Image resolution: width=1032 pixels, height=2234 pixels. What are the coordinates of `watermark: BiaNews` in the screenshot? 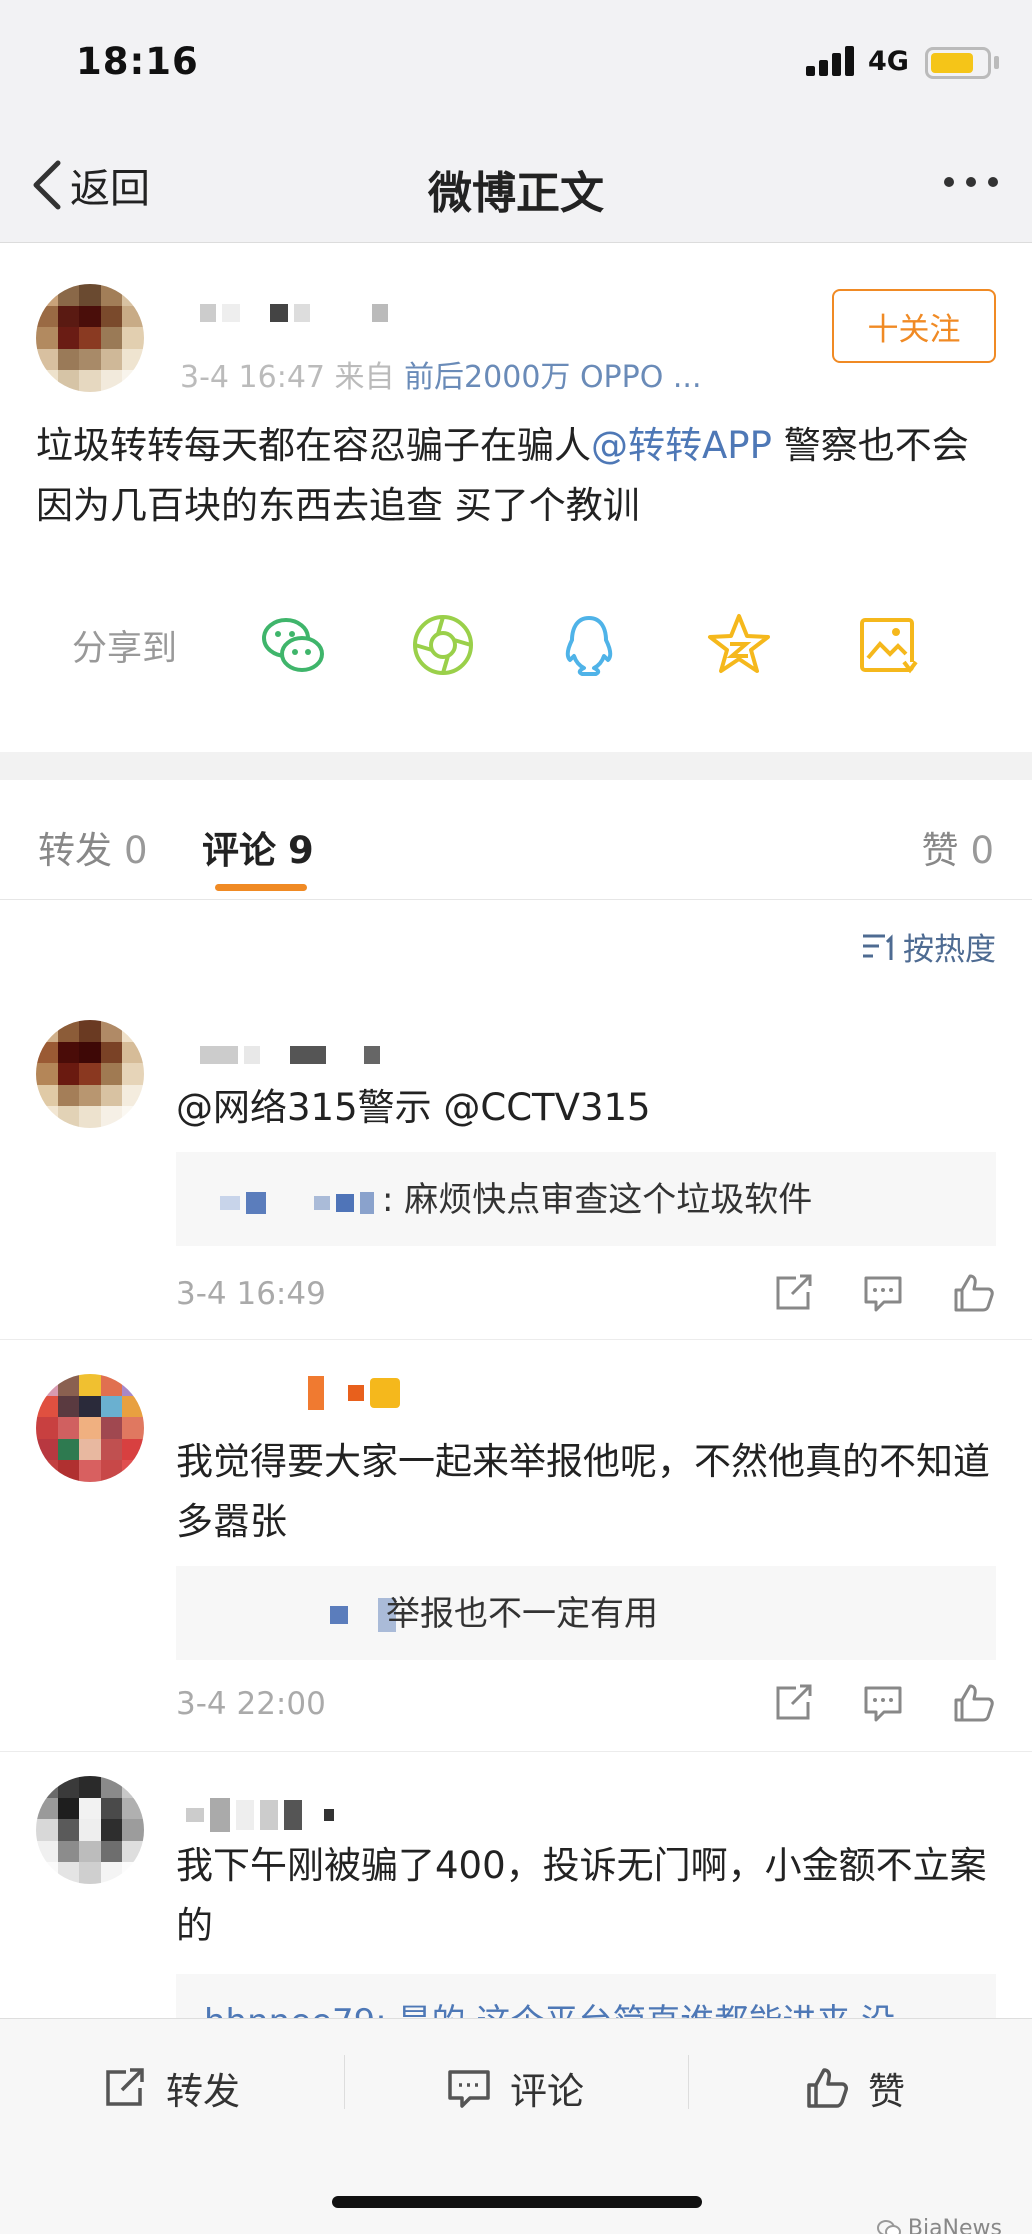 It's located at (939, 2225).